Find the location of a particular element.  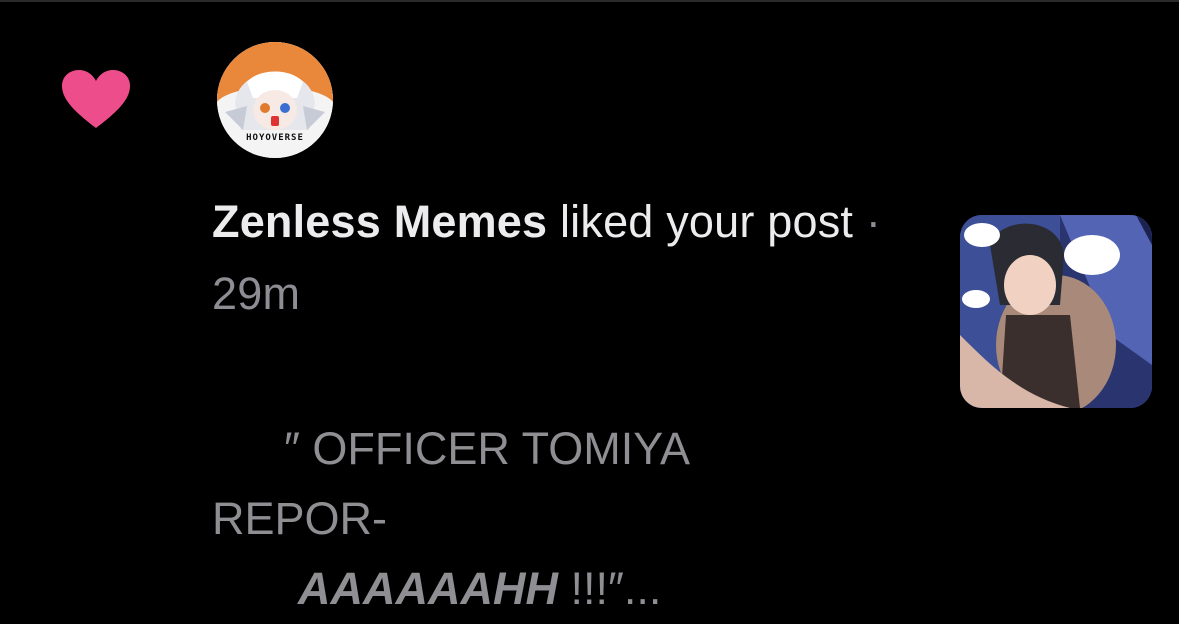

user-name: Zenless Memes is located at coordinates (379, 221).